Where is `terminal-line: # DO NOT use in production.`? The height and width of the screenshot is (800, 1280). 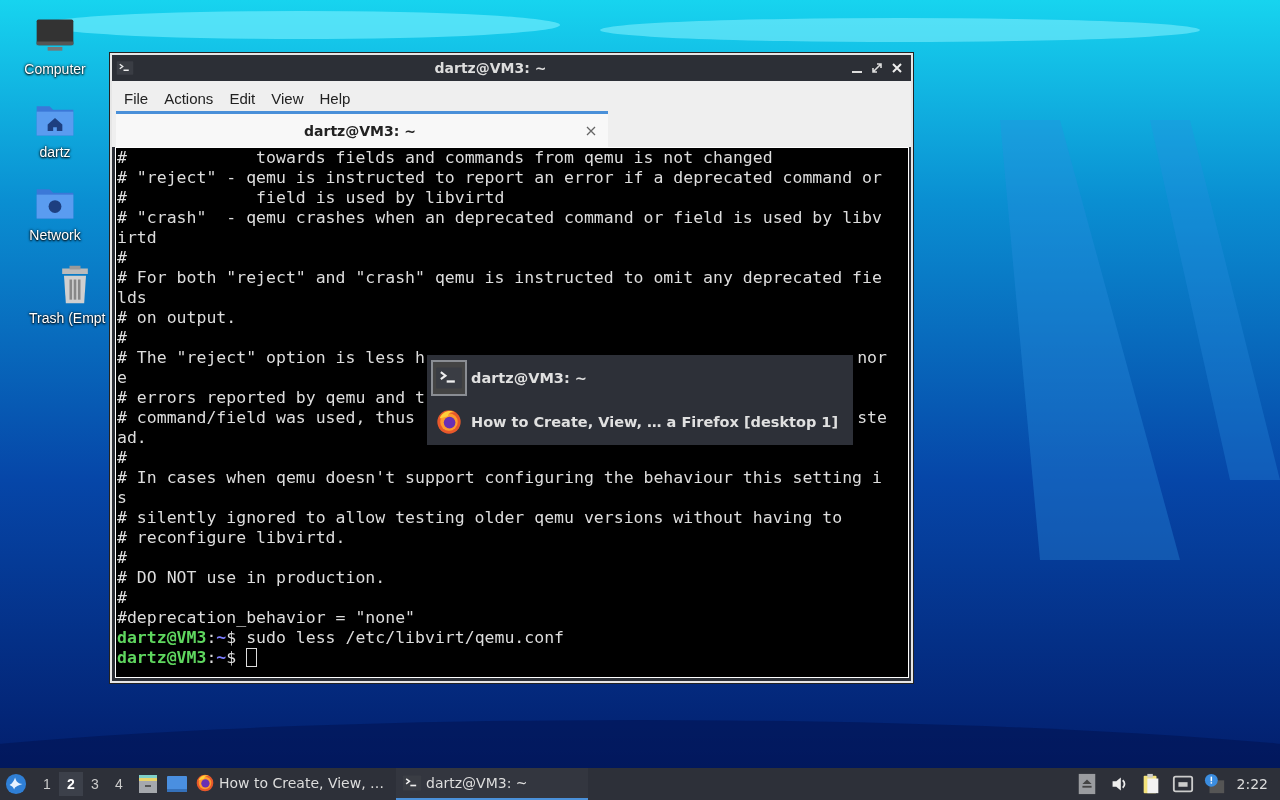 terminal-line: # DO NOT use in production. is located at coordinates (251, 578).